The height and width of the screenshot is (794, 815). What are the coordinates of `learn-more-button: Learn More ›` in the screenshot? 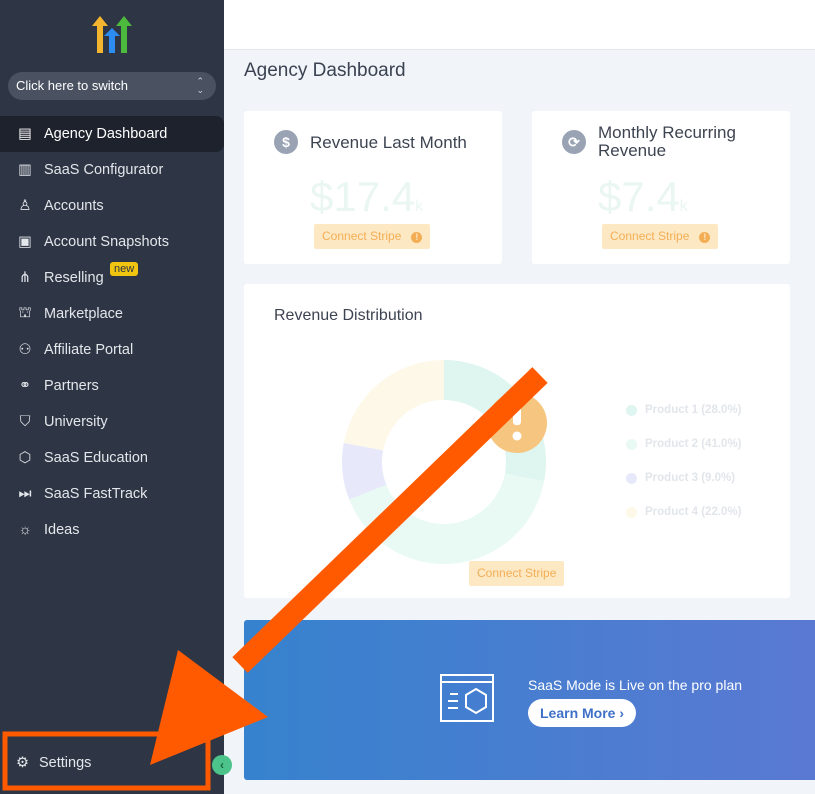 It's located at (582, 713).